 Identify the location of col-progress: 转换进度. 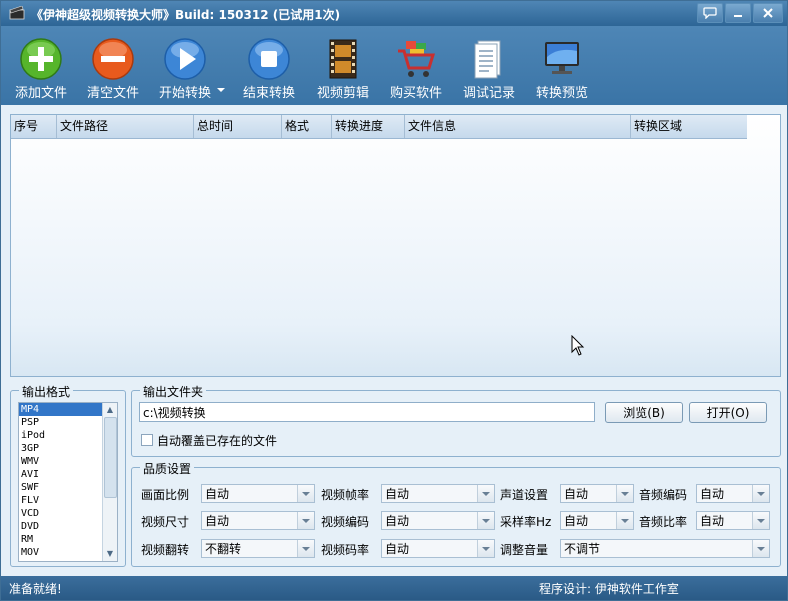
(368, 126).